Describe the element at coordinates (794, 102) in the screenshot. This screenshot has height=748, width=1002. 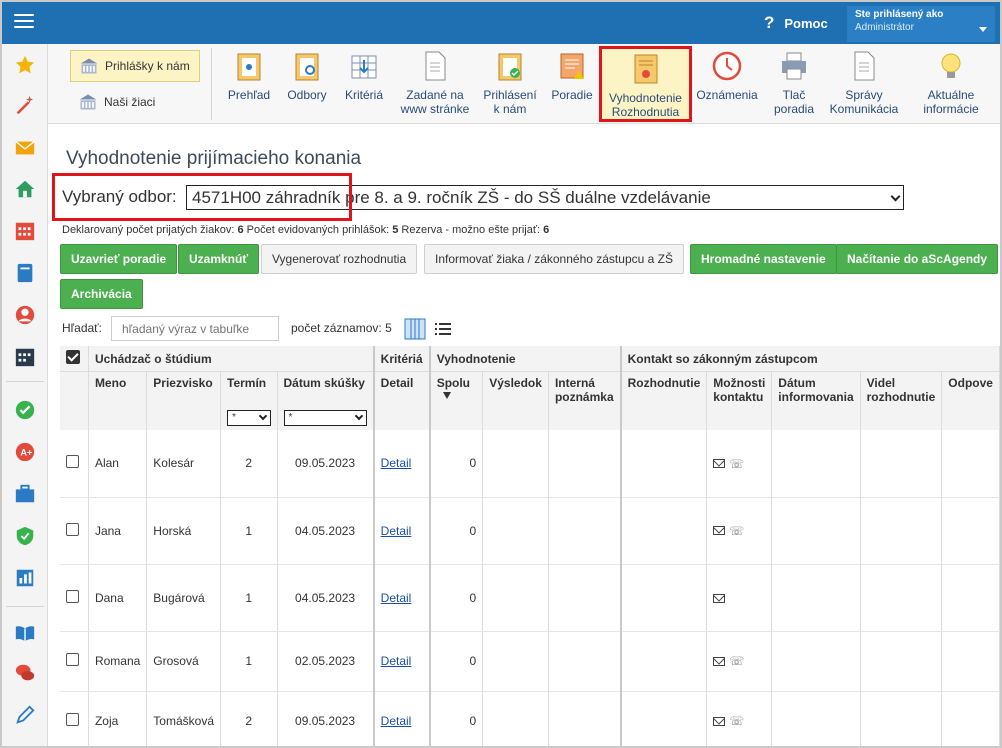
I see `tool-label: Tlač poradia` at that location.